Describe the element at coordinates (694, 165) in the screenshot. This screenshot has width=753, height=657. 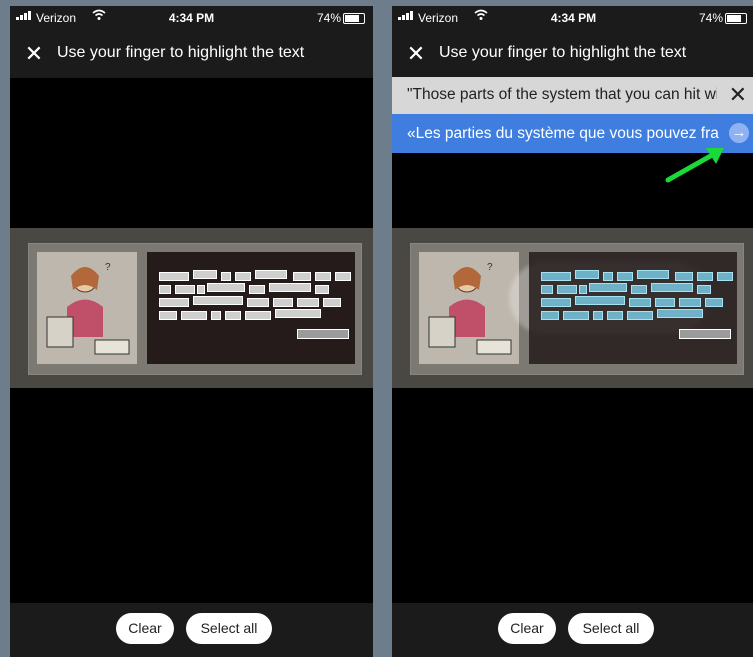
I see `green-arrow-annotation` at that location.